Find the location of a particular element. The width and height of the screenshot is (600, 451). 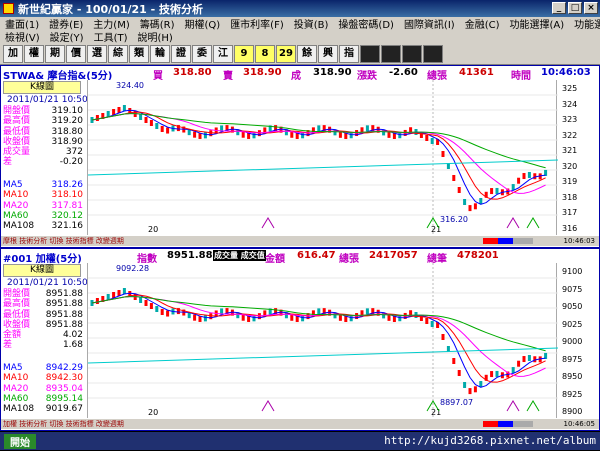

info-value: -0.20 is located at coordinates (71, 162).